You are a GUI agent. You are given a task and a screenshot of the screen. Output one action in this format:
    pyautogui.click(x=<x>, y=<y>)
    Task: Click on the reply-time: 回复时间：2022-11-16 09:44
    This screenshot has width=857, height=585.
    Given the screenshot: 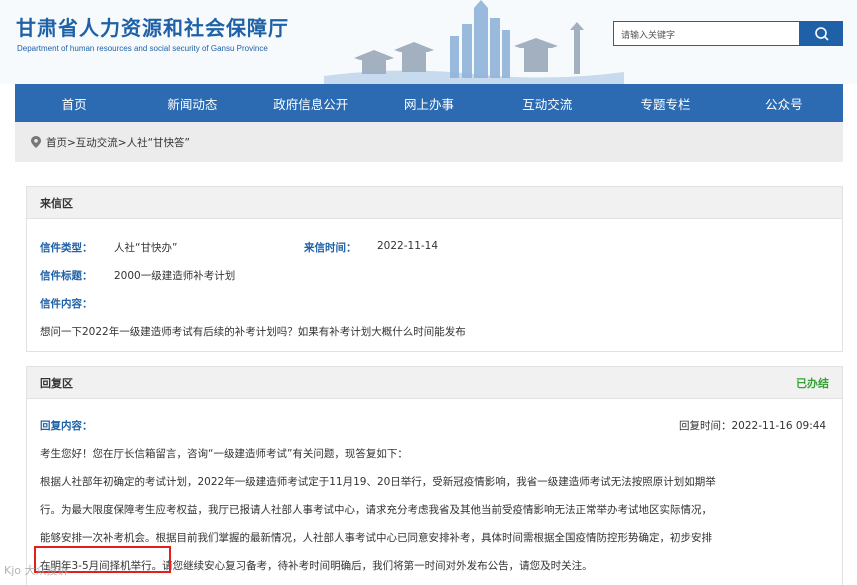 What is the action you would take?
    pyautogui.click(x=753, y=426)
    